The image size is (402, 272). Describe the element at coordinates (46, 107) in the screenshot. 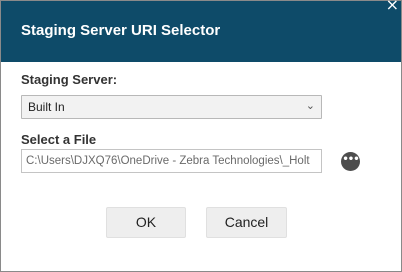

I see `staging-server-selected-value: Built In` at that location.